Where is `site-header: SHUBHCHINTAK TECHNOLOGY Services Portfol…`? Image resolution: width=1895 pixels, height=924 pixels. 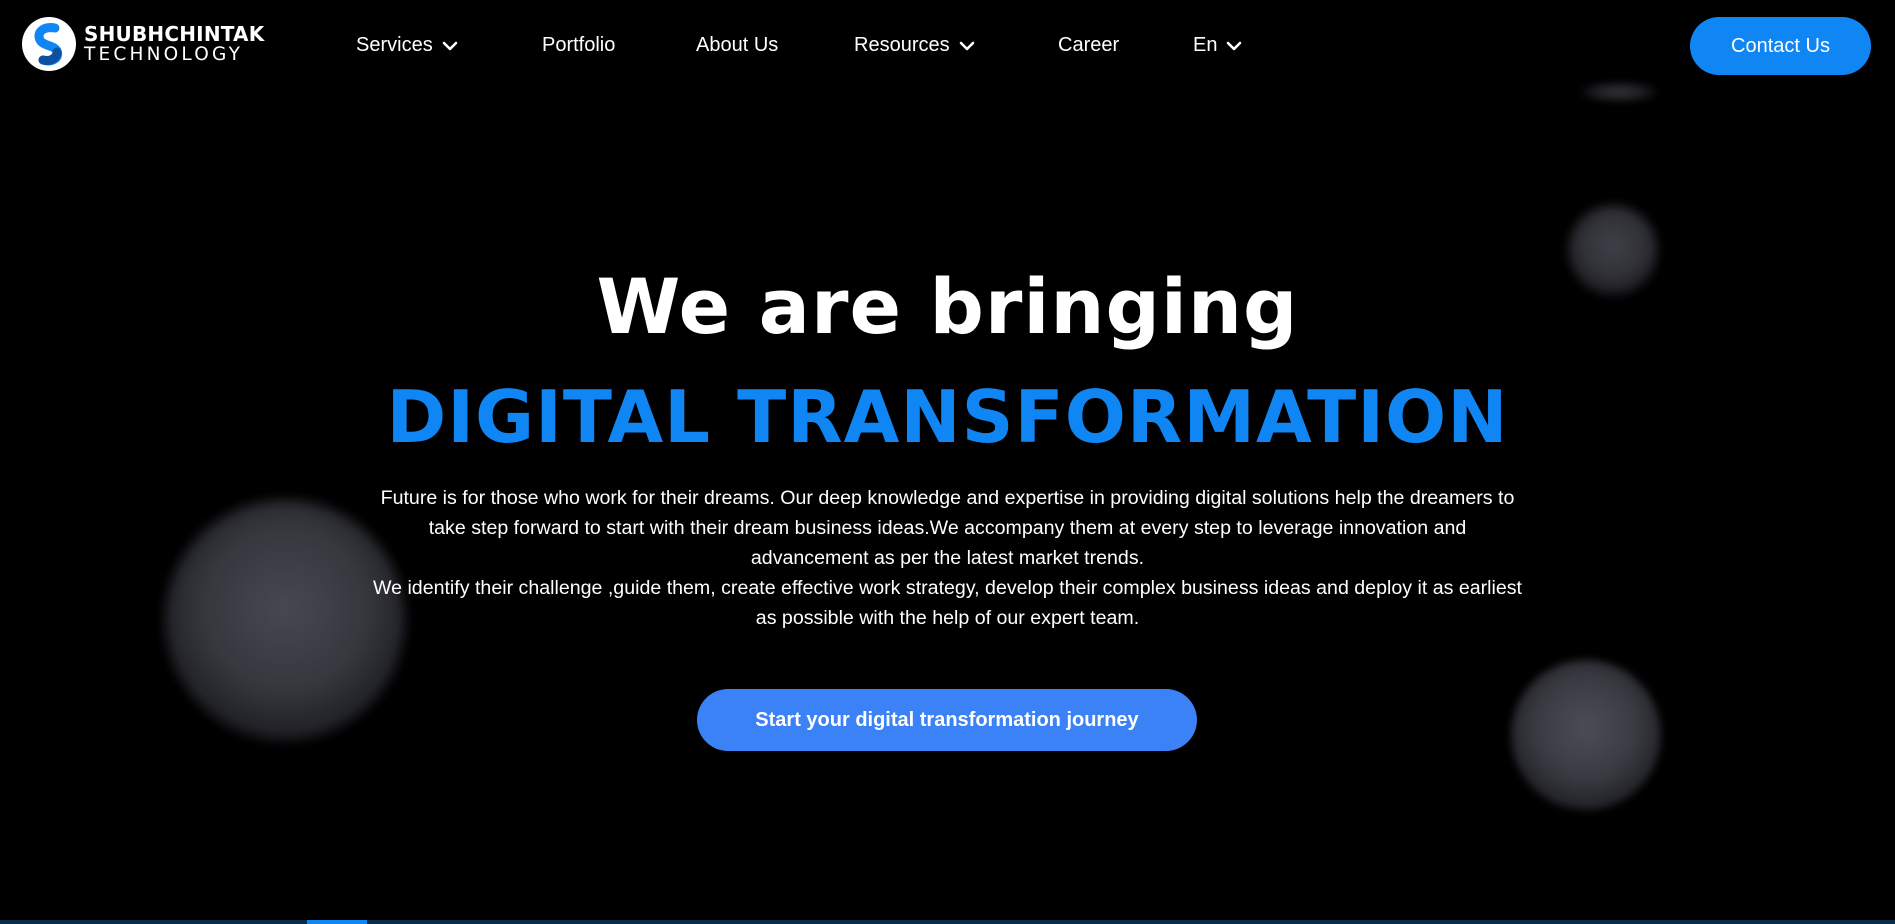
site-header: SHUBHCHINTAK TECHNOLOGY Services Portfol… is located at coordinates (947, 47).